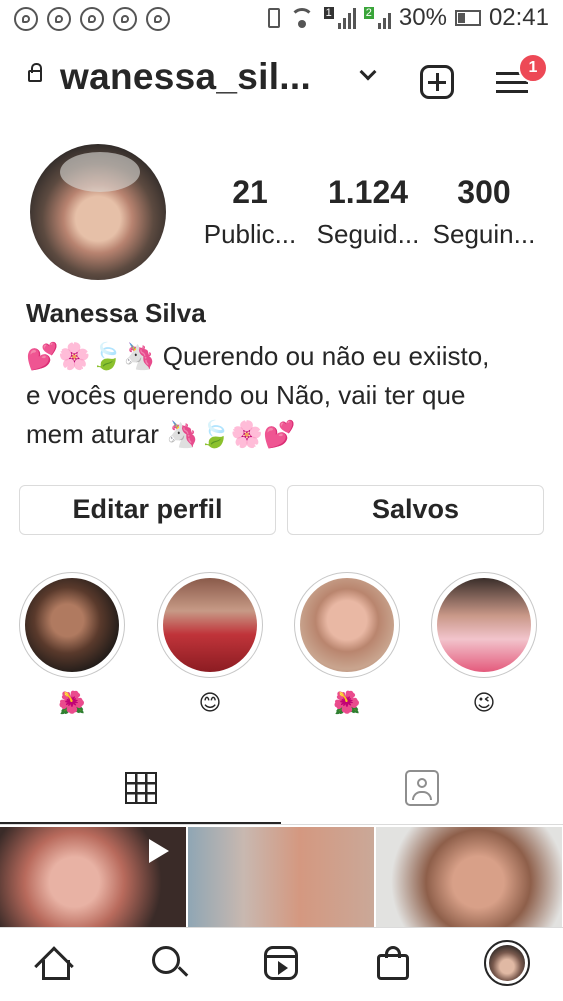 The height and width of the screenshot is (1001, 563). What do you see at coordinates (116, 313) in the screenshot?
I see `full-name: Wanessa Silva` at bounding box center [116, 313].